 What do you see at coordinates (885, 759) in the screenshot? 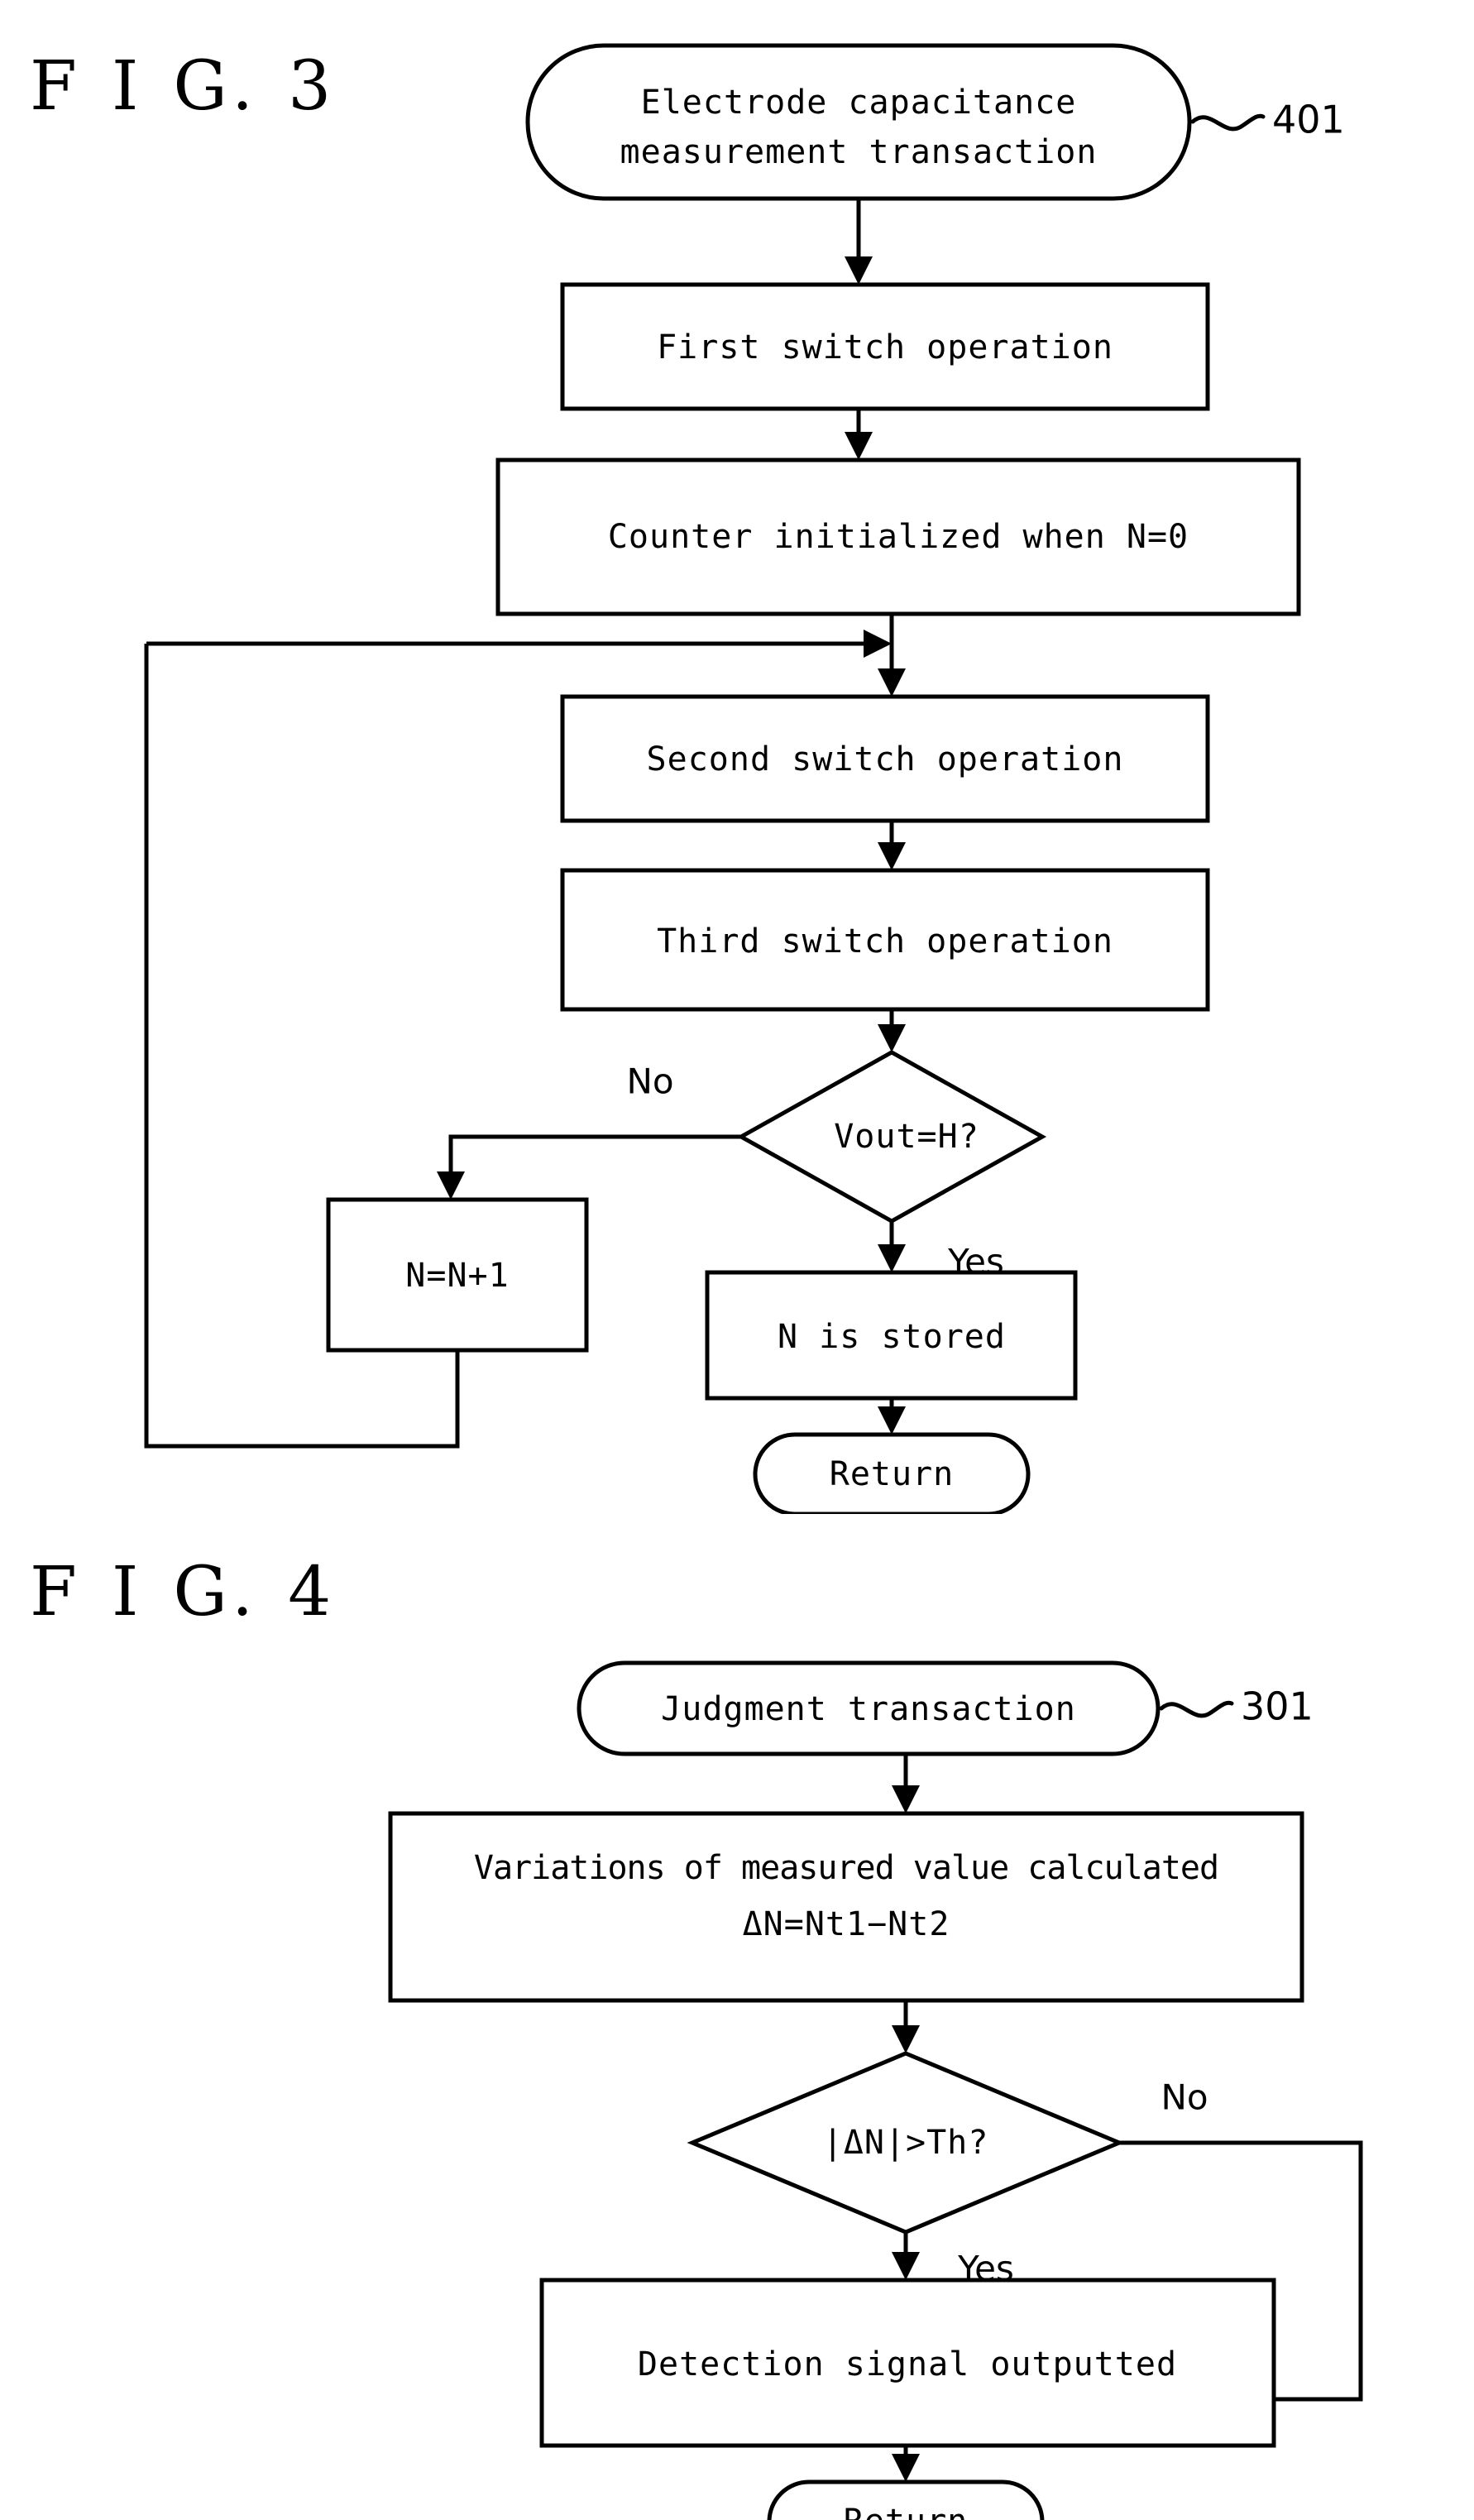
I see `fig3-step3-label: Second switch operation` at bounding box center [885, 759].